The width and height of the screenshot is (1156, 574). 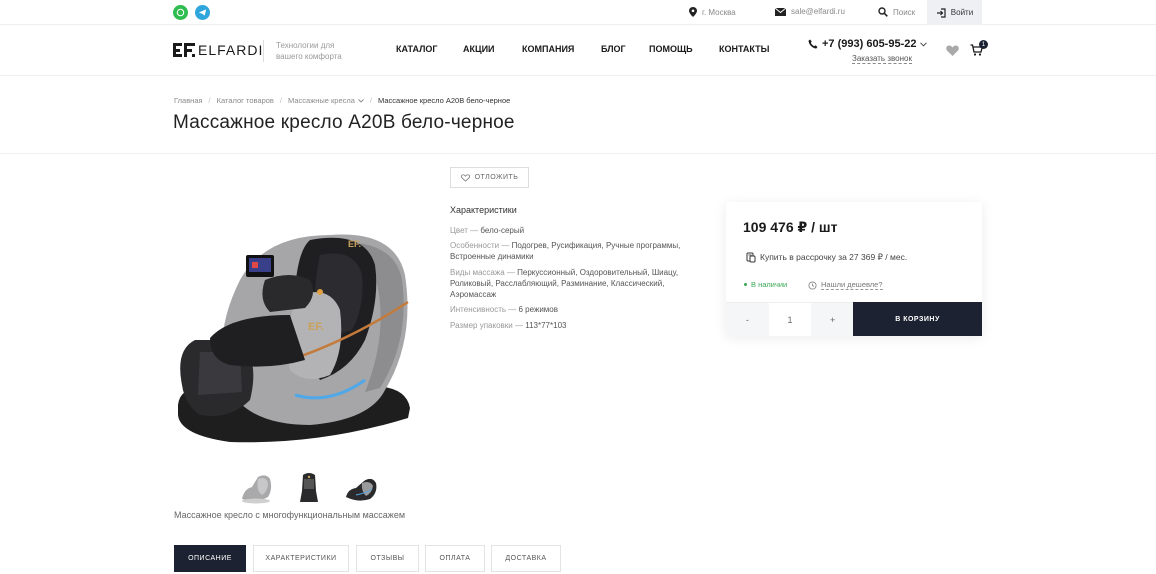 I want to click on tagline: Технологии для вашего комфорта, so click(x=309, y=51).